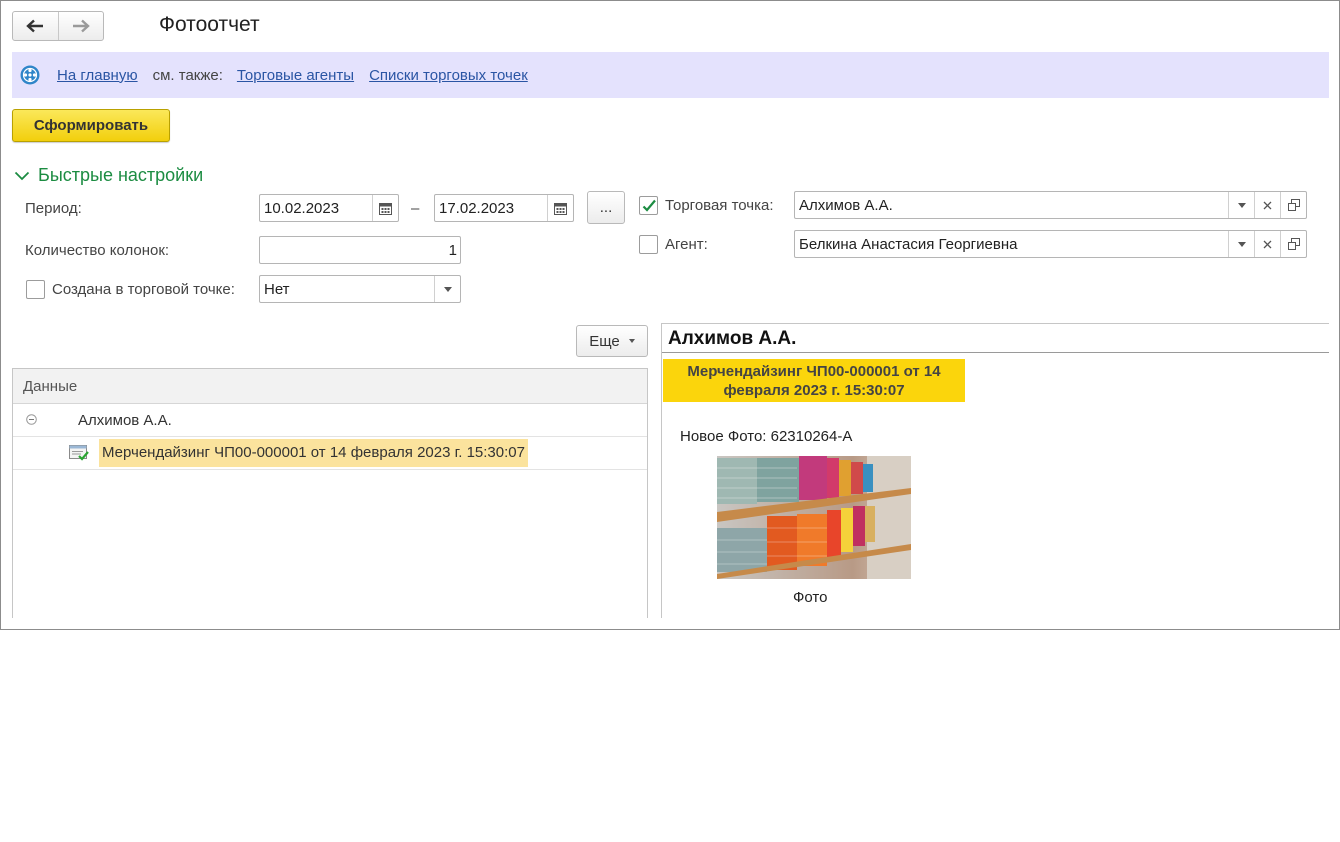  What do you see at coordinates (810, 597) in the screenshot?
I see `photo-caption: Фото` at bounding box center [810, 597].